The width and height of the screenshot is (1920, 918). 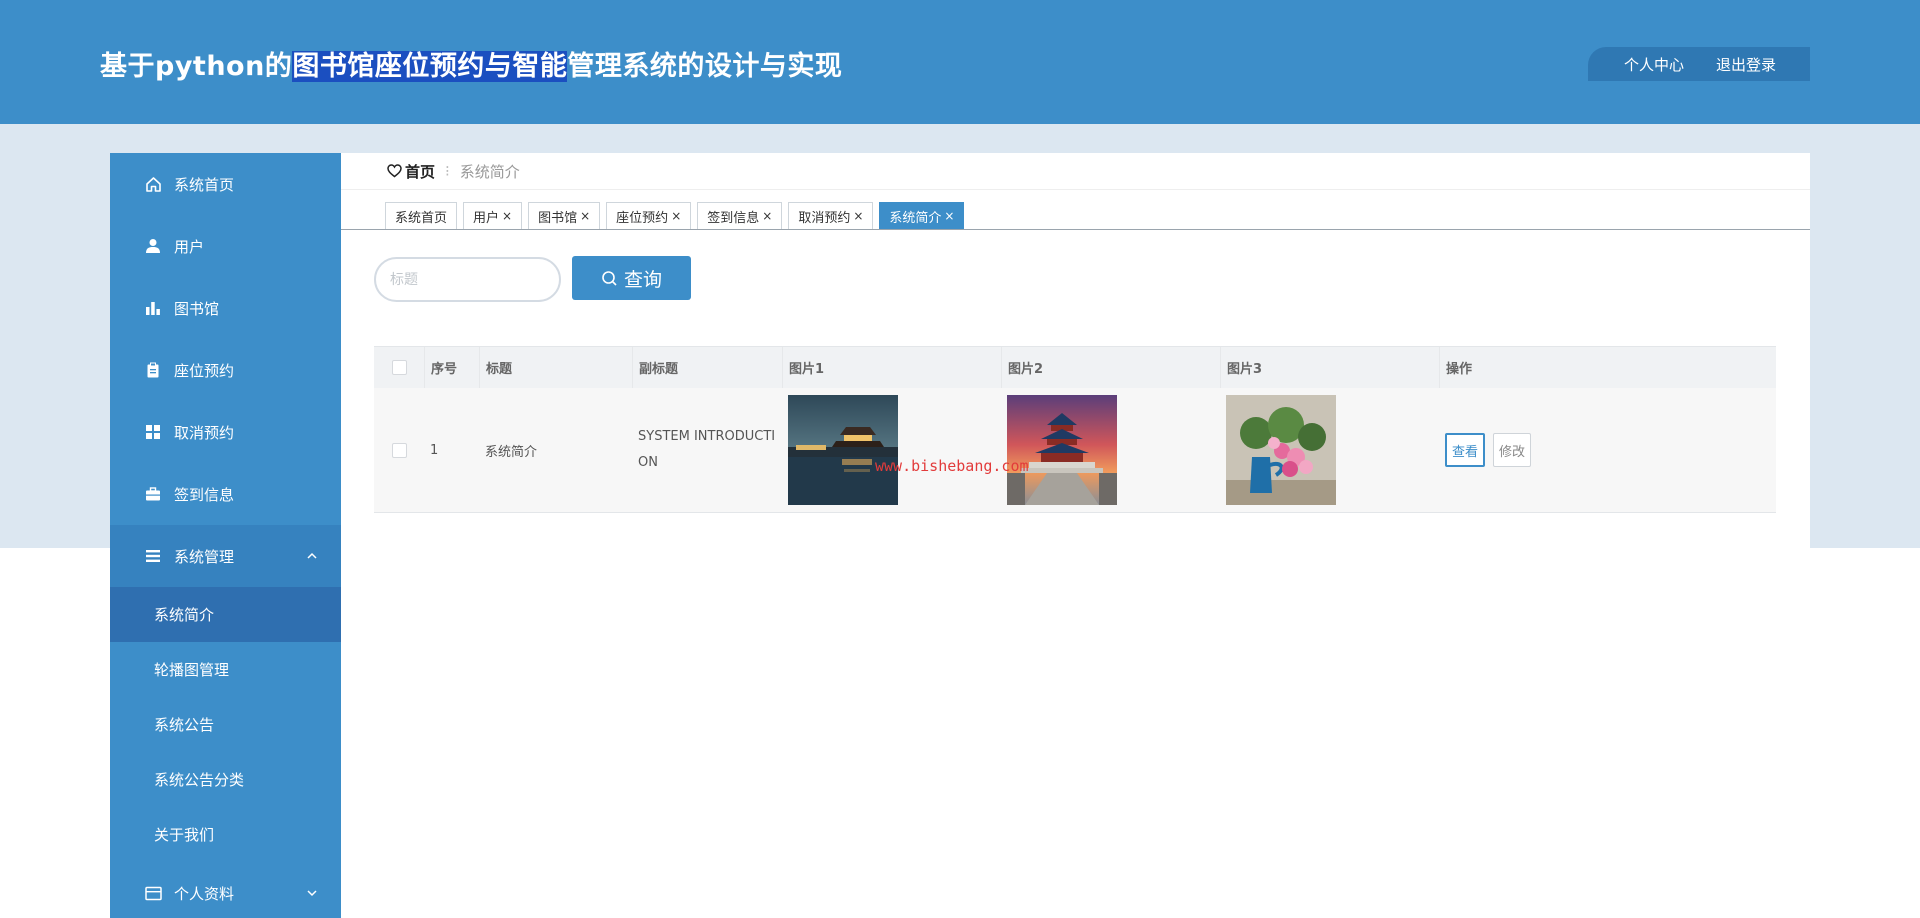 I want to click on column-header: 序号, so click(x=451, y=367).